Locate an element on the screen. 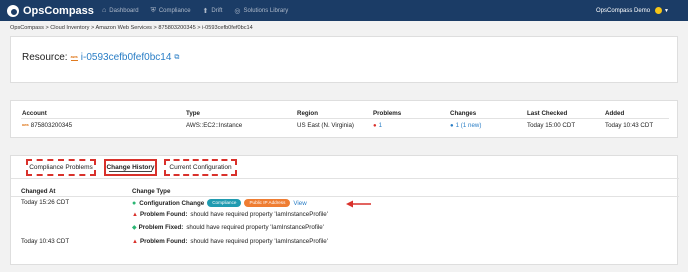 The height and width of the screenshot is (272, 688). nav-item-solutions-library: ◎ Solutions Library is located at coordinates (261, 11).